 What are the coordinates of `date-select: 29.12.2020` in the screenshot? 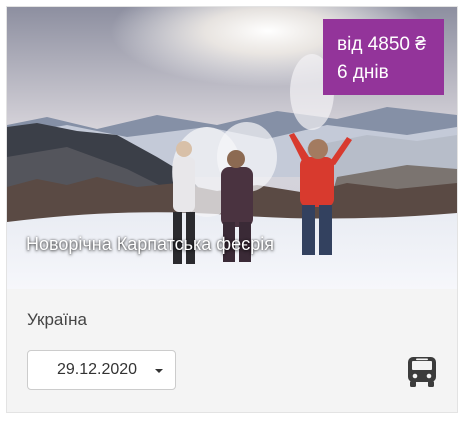 It's located at (101, 370).